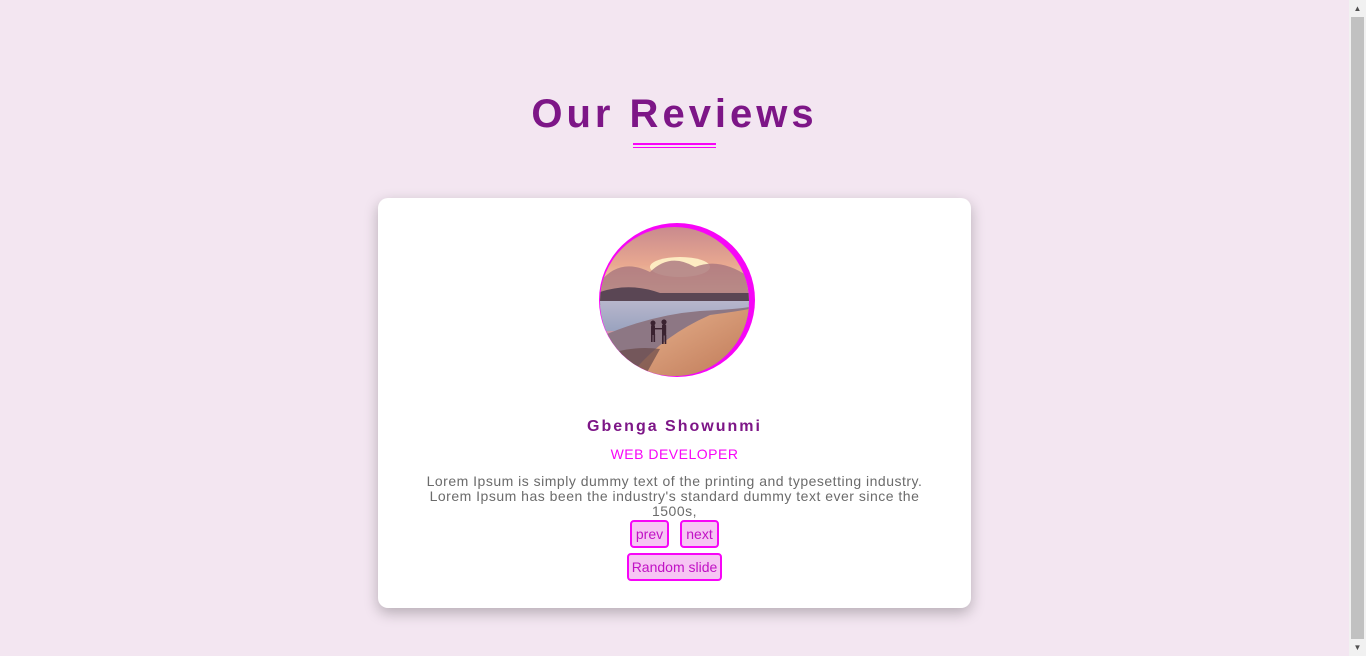 The width and height of the screenshot is (1366, 656). Describe the element at coordinates (1357, 647) in the screenshot. I see `scroll-down-arrow-icon: ▼` at that location.